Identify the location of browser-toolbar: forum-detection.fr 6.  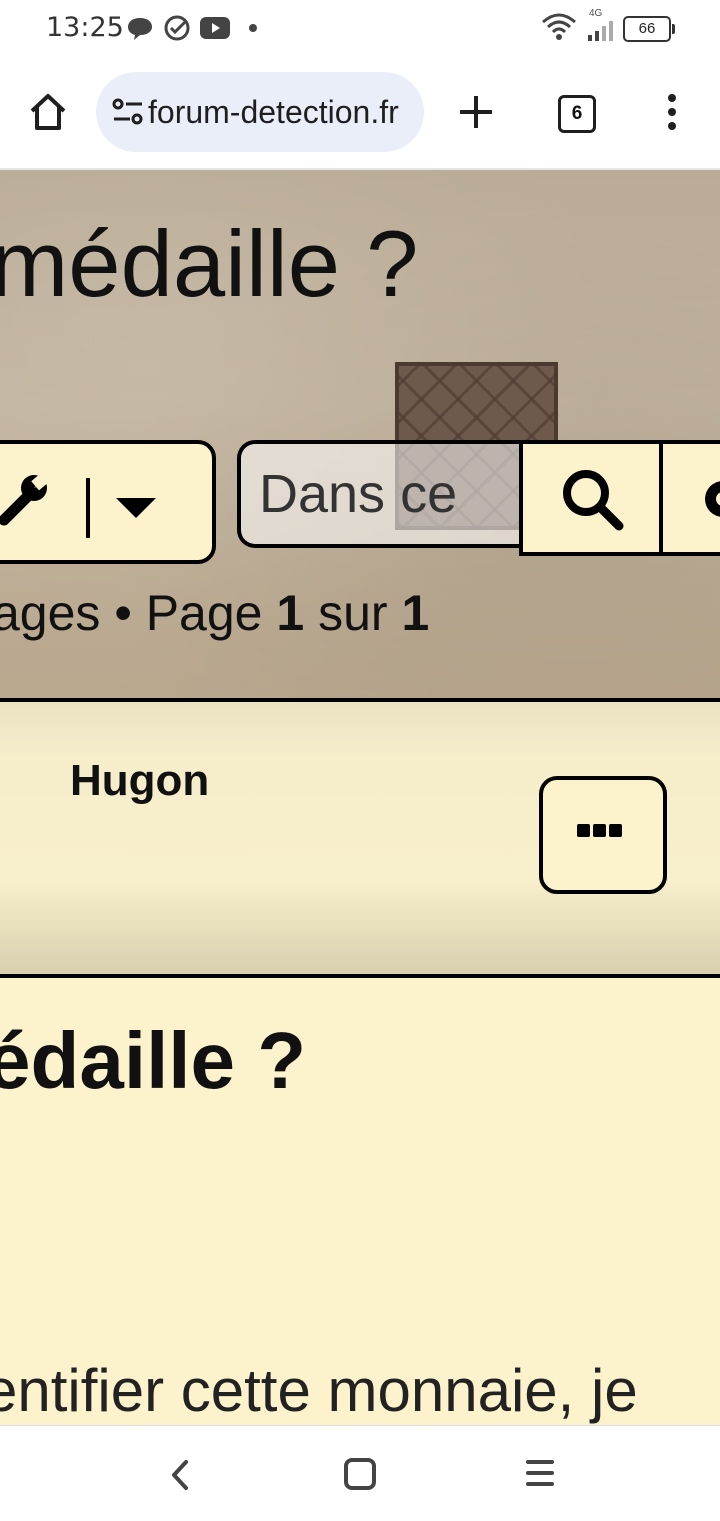
(360, 114).